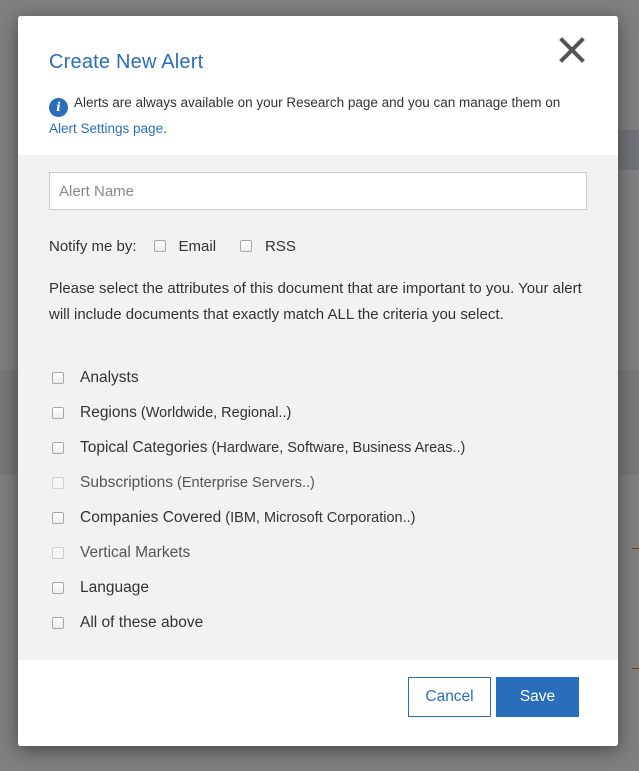  What do you see at coordinates (197, 246) in the screenshot?
I see `email-label: Email` at bounding box center [197, 246].